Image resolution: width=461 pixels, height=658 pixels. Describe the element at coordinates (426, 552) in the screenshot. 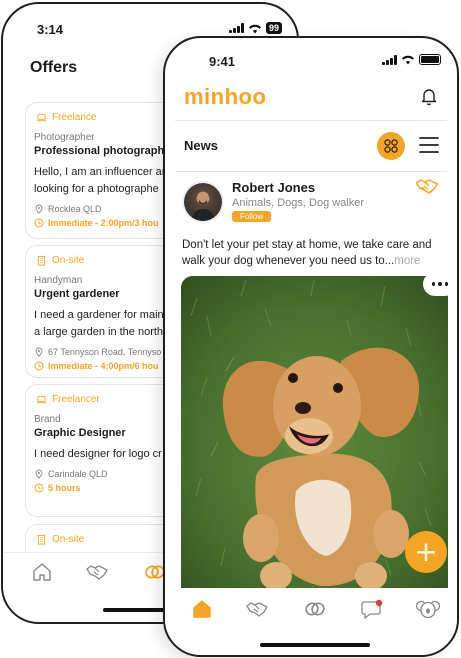

I see `add-post-button: +` at that location.